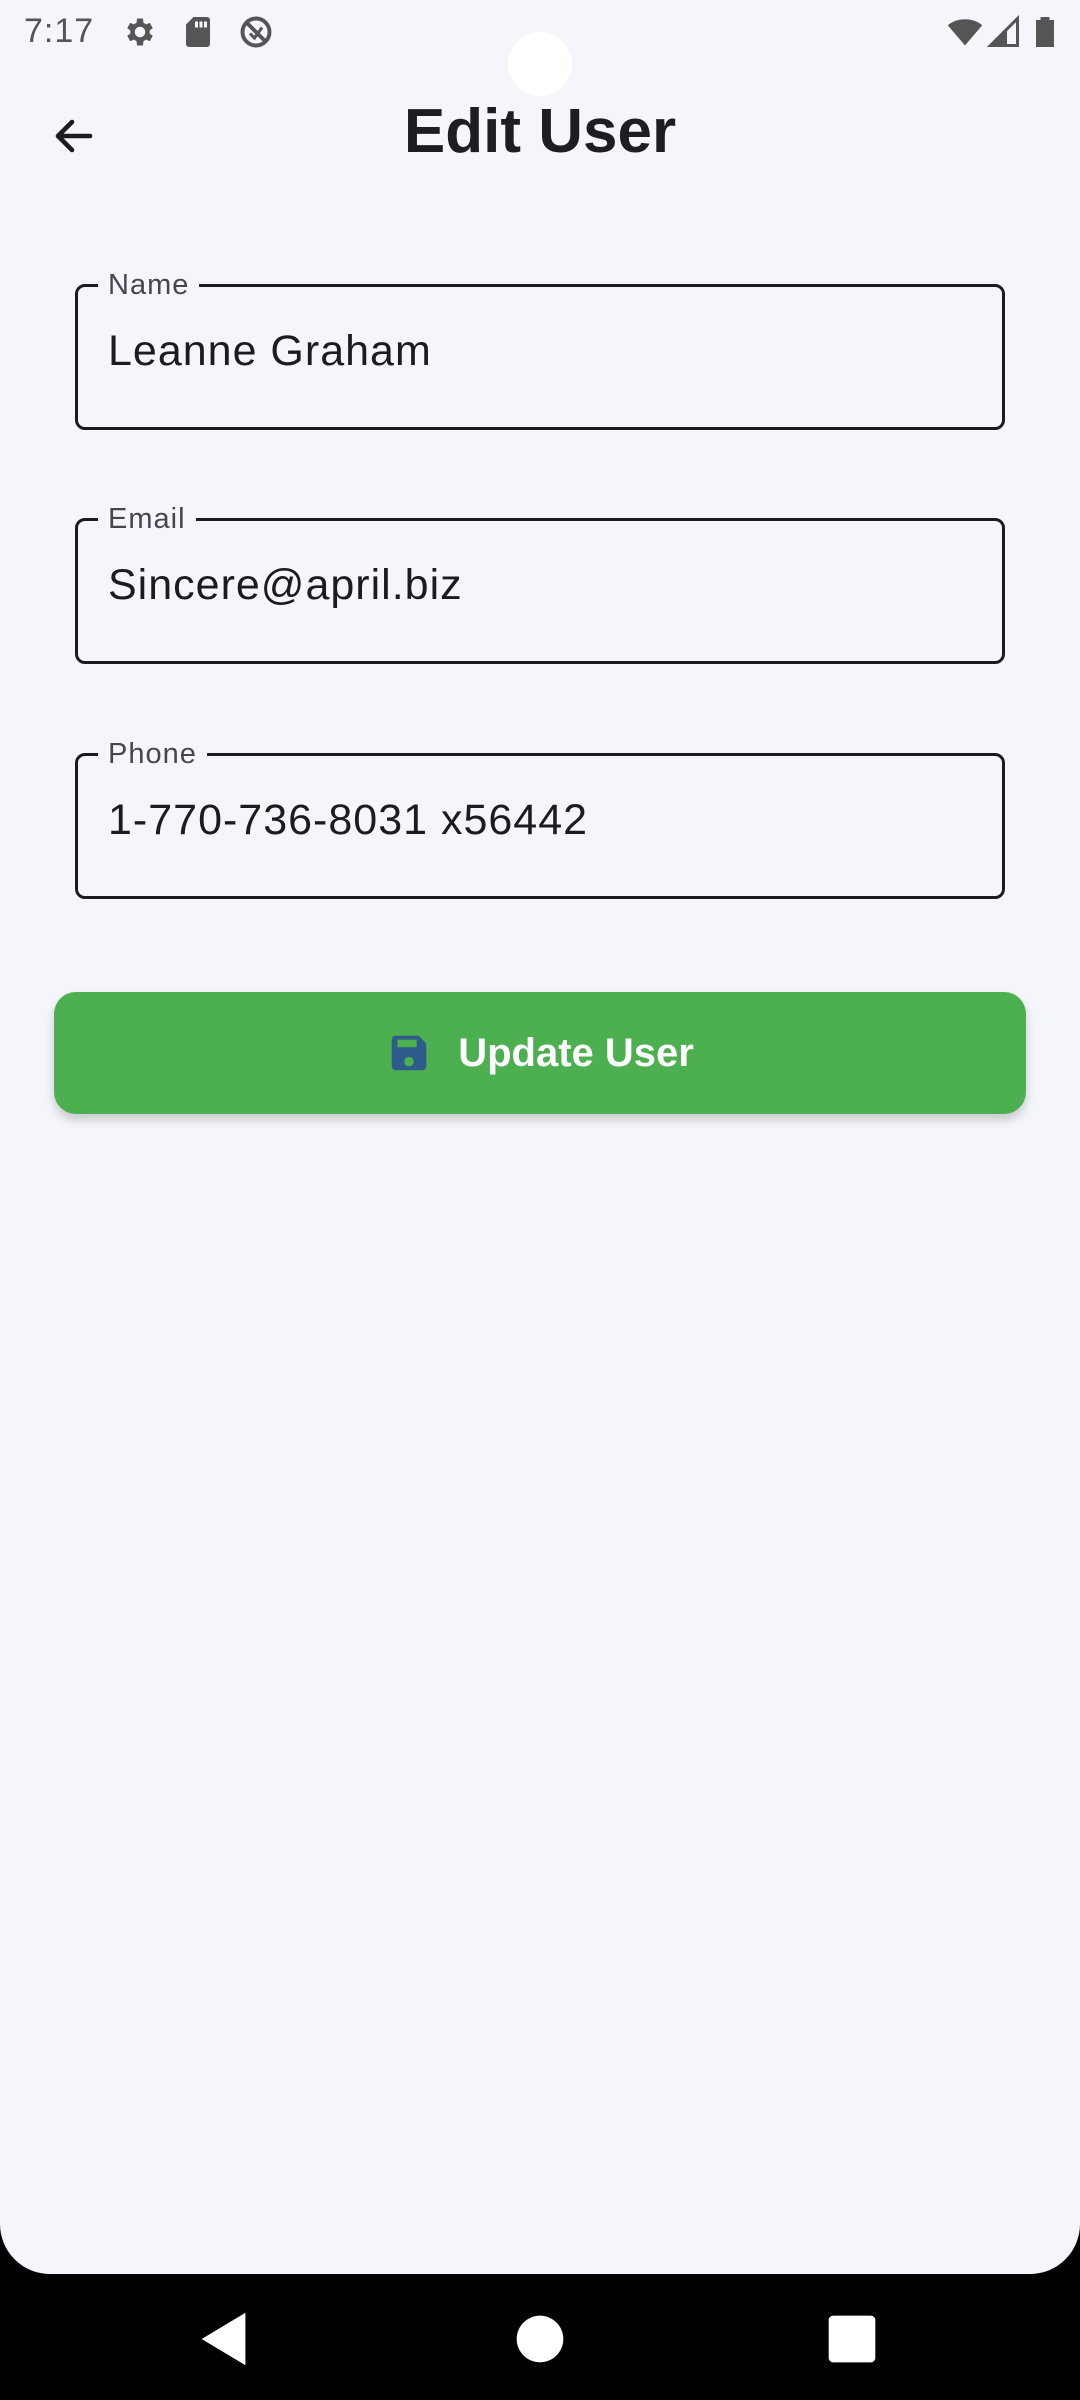  I want to click on phone-field: Phone, so click(540, 817).